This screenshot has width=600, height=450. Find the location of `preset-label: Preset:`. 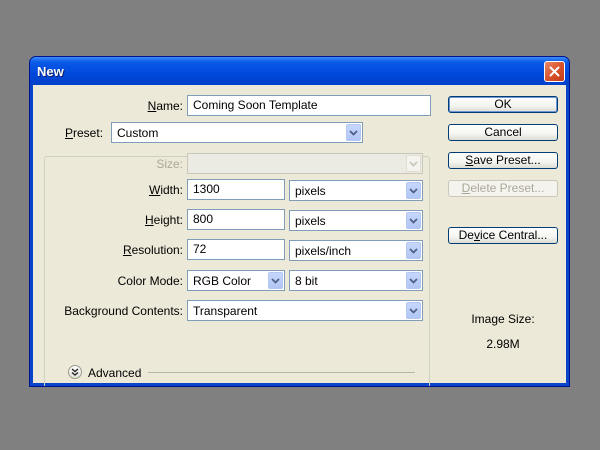

preset-label: Preset: is located at coordinates (83, 133).